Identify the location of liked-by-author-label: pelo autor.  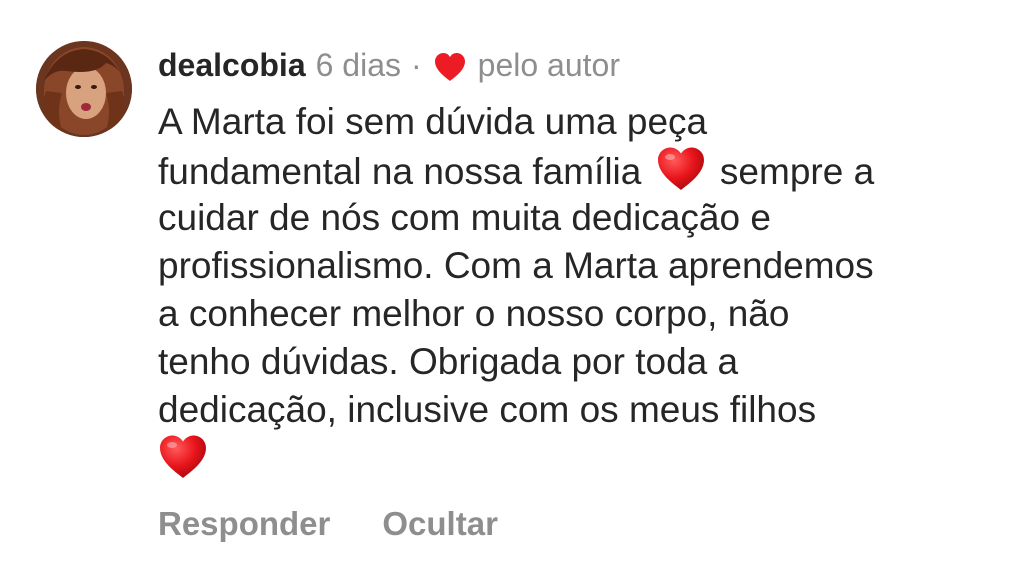
(548, 64).